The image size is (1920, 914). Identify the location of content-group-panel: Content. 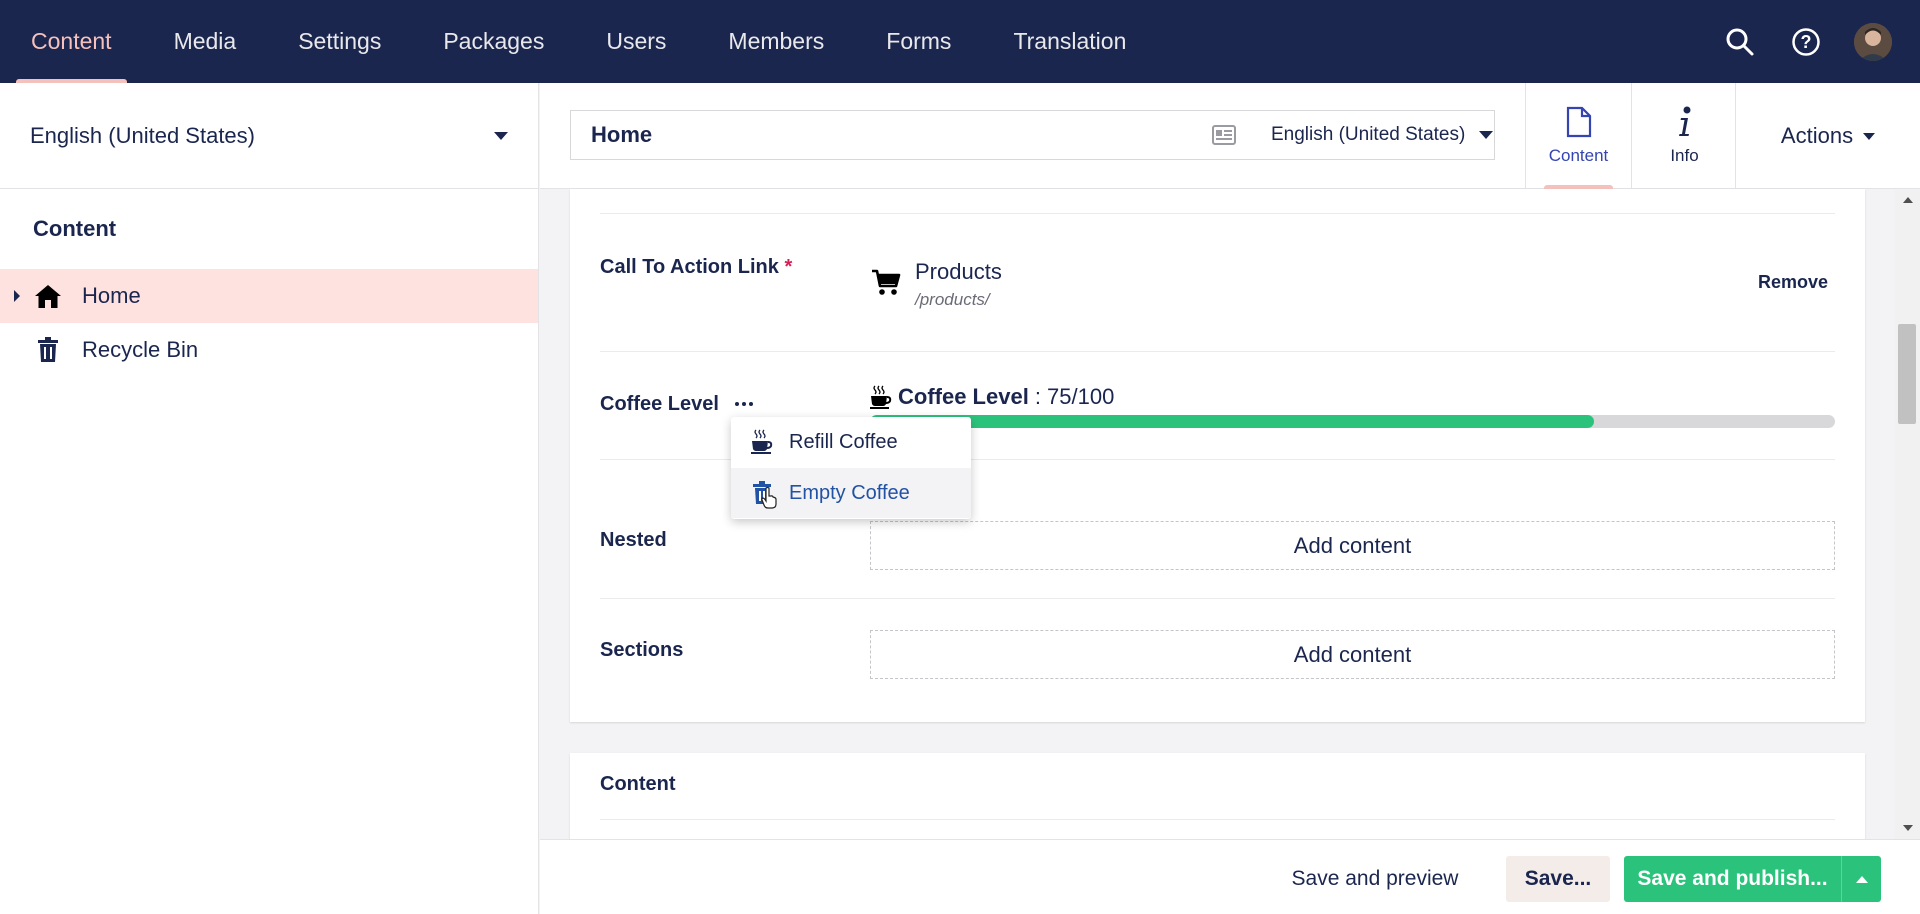
(1217, 796).